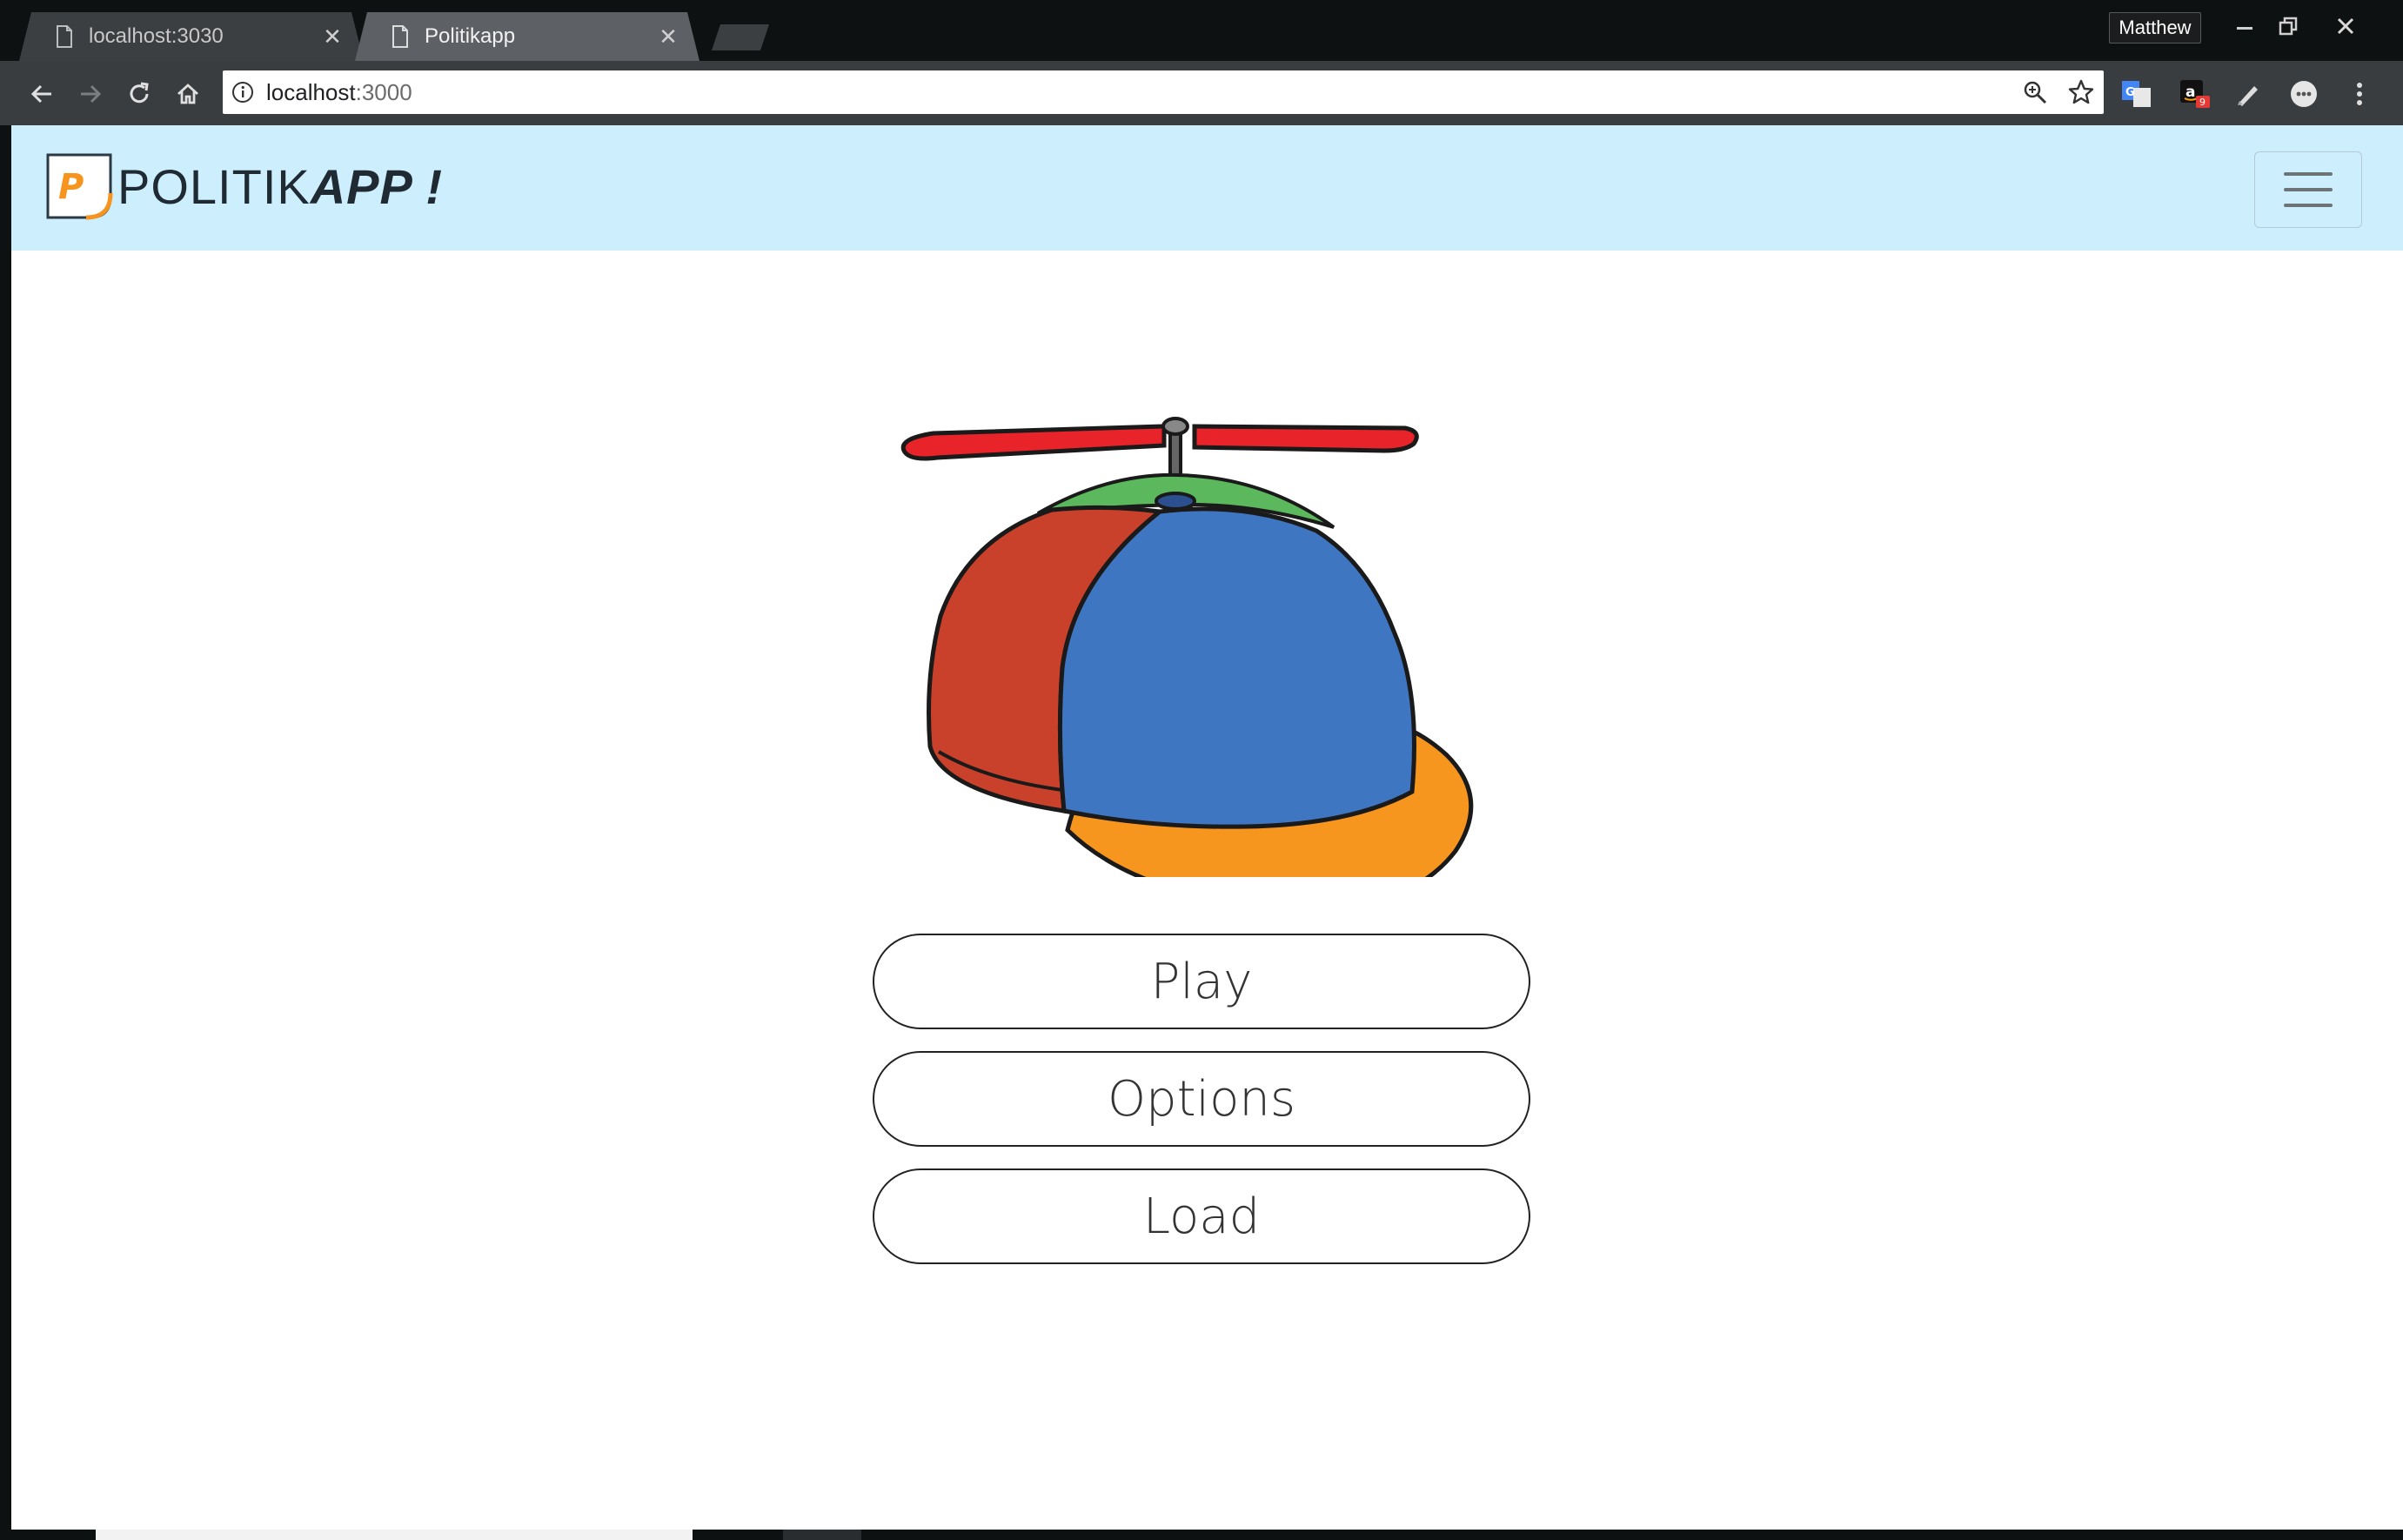 This screenshot has height=1540, width=2403. Describe the element at coordinates (2248, 94) in the screenshot. I see `pen-icon` at that location.